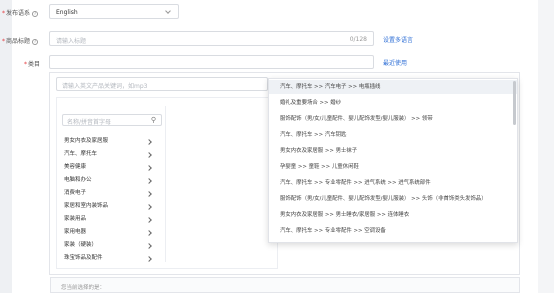  What do you see at coordinates (285, 285) in the screenshot?
I see `selected-category-display: 您当前选择的是：` at bounding box center [285, 285].